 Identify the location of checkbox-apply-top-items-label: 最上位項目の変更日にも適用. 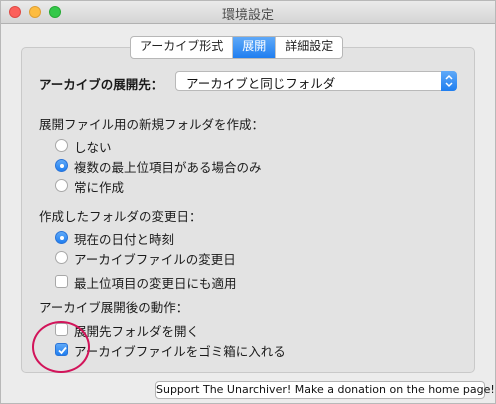
(155, 283).